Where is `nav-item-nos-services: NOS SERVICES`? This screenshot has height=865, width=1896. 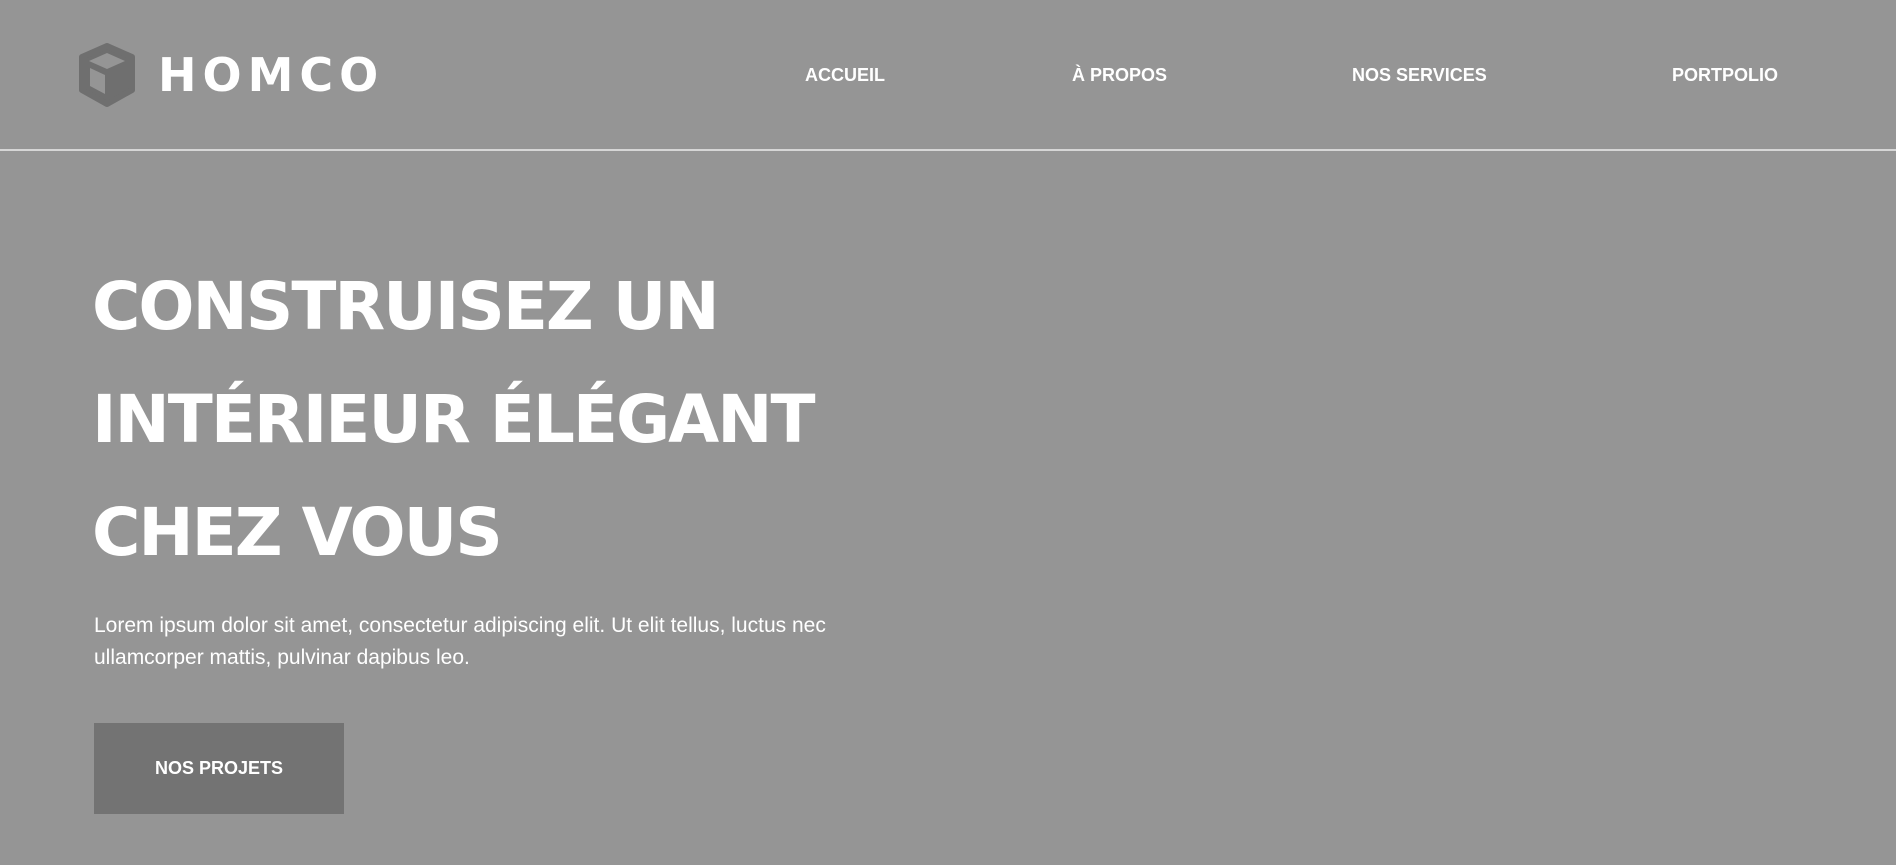 nav-item-nos-services: NOS SERVICES is located at coordinates (1419, 75).